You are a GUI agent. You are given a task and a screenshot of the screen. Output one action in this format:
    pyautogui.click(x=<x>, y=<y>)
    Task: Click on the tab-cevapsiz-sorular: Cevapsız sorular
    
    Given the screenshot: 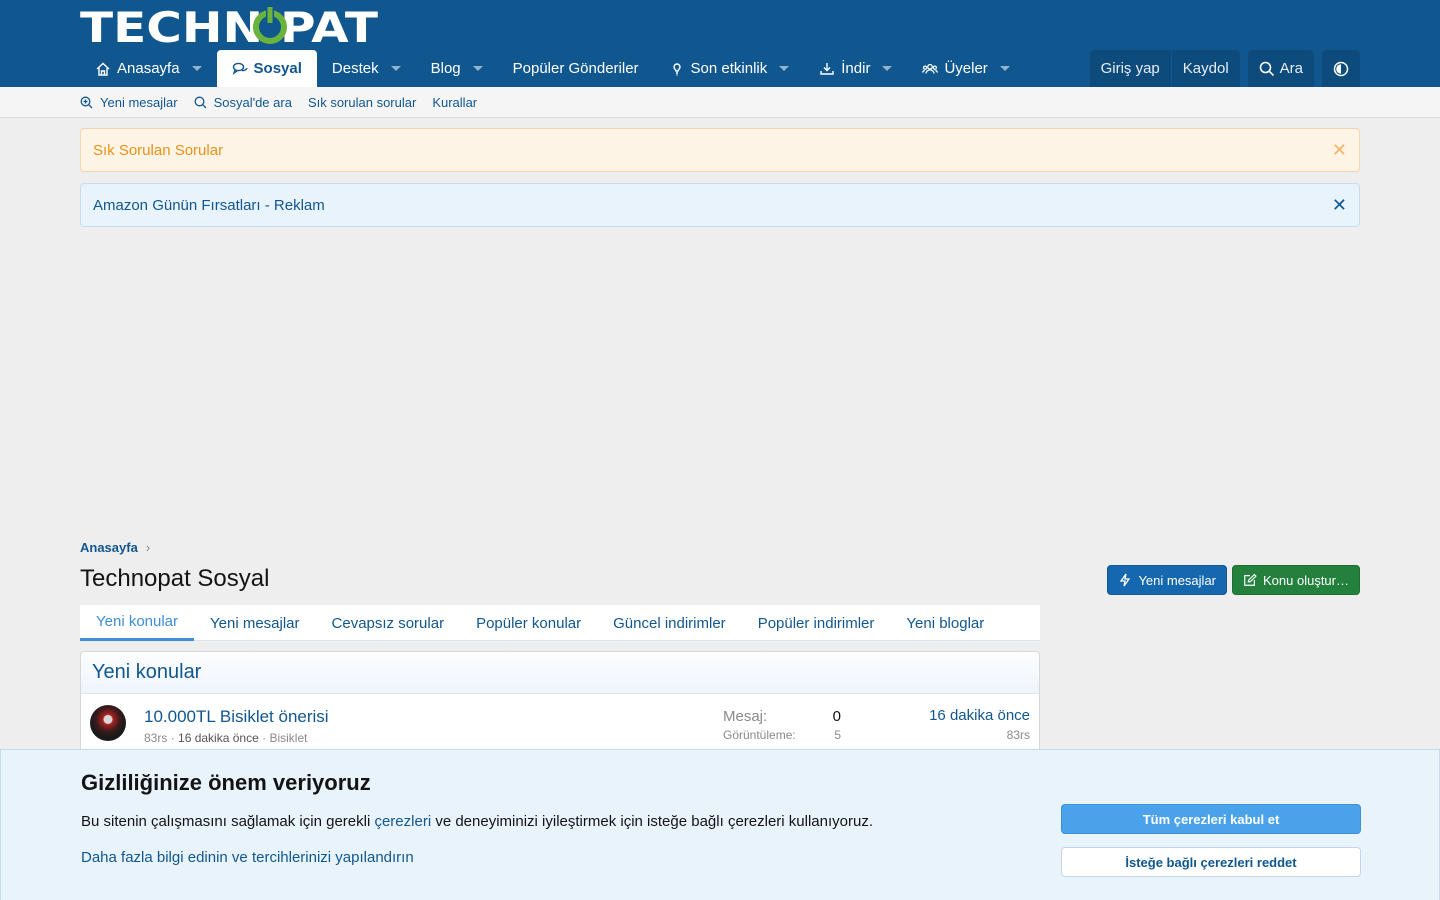 What is the action you would take?
    pyautogui.click(x=388, y=623)
    